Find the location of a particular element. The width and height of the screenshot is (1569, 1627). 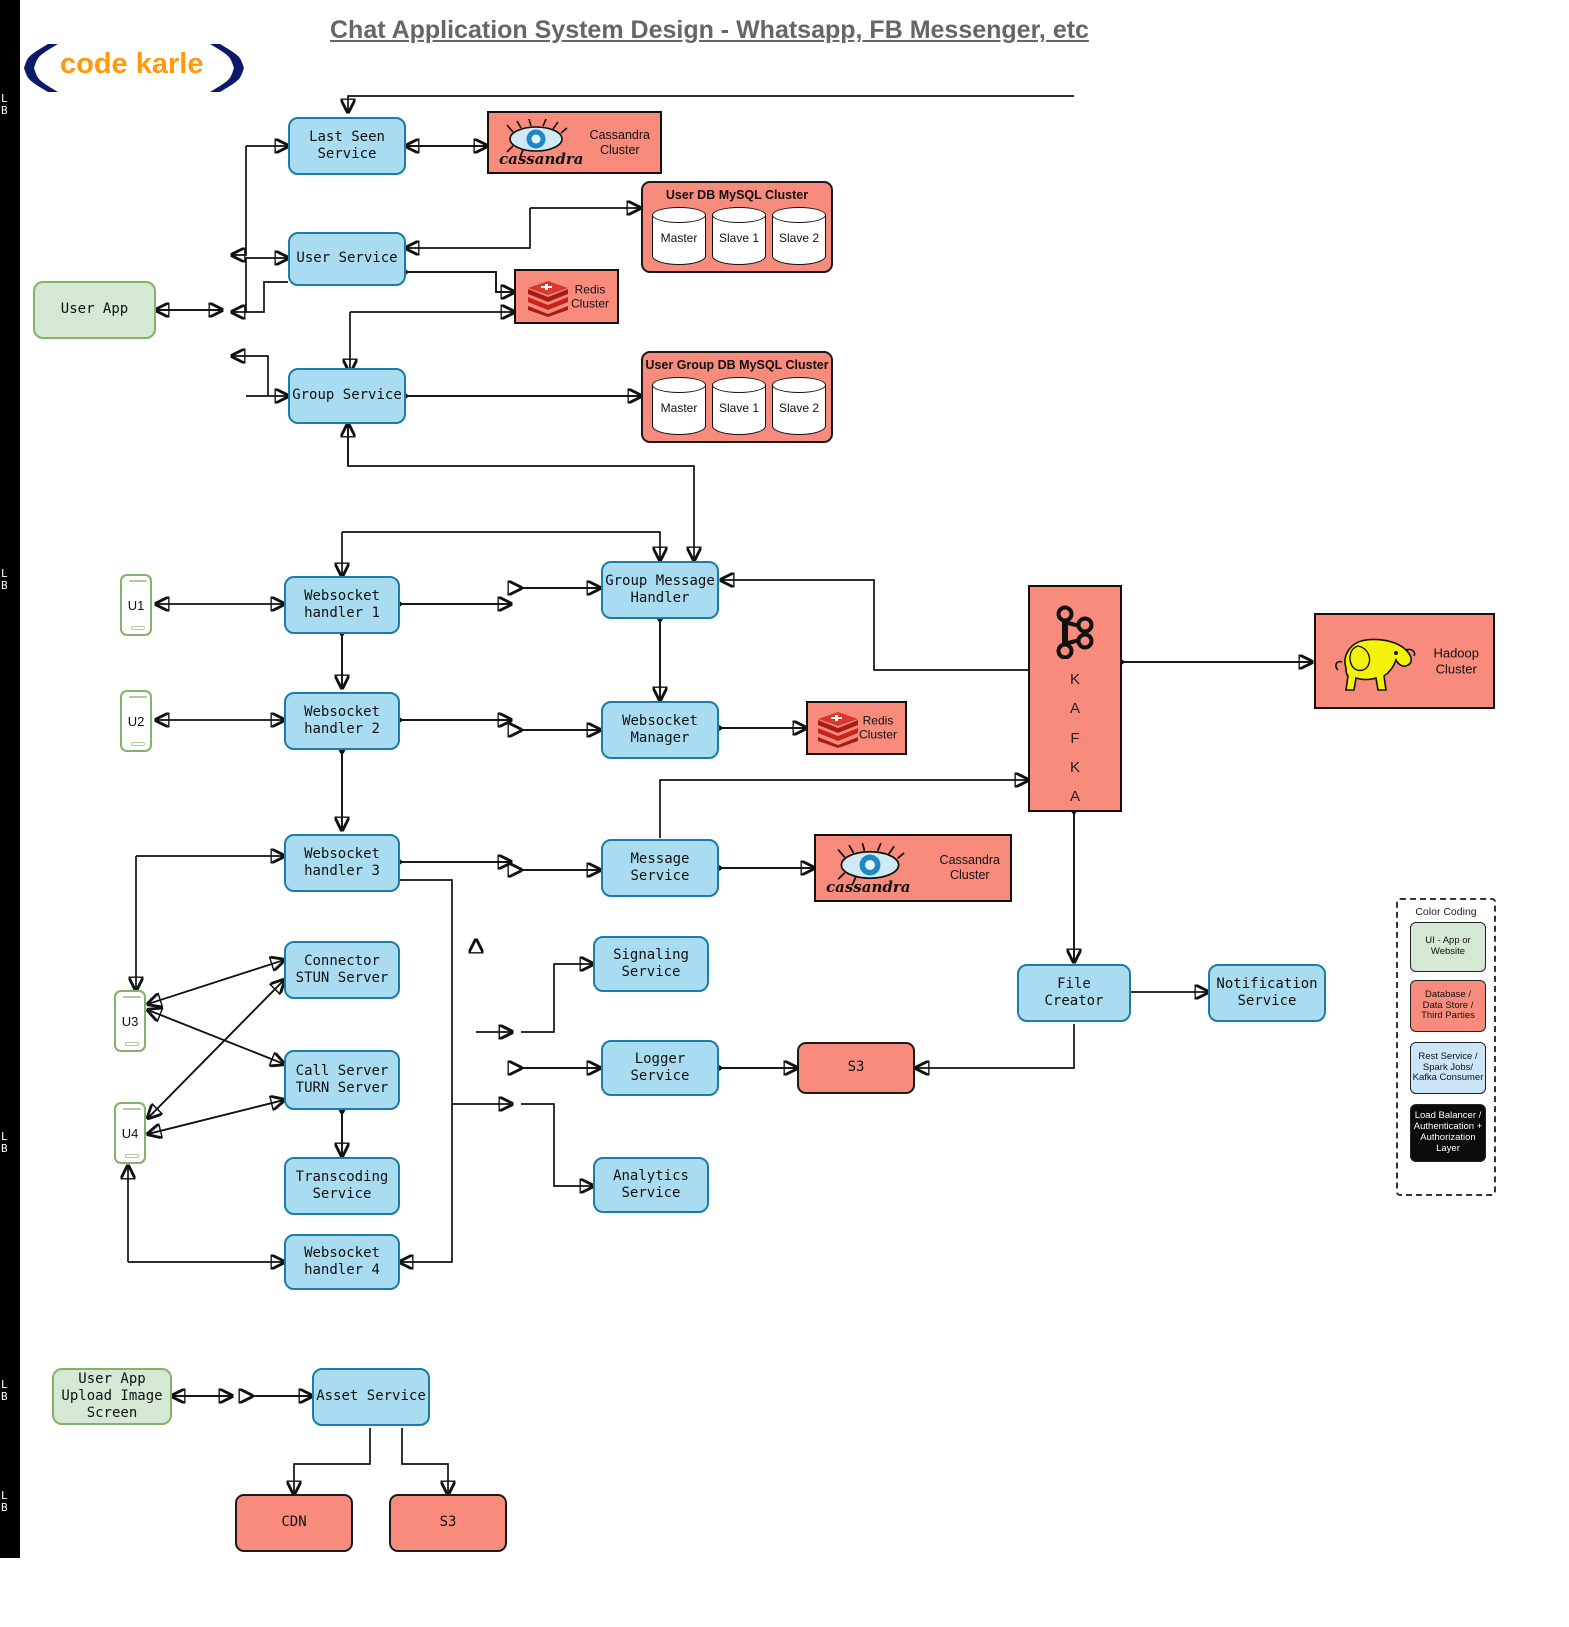

phone-label: U4 is located at coordinates (130, 1133).